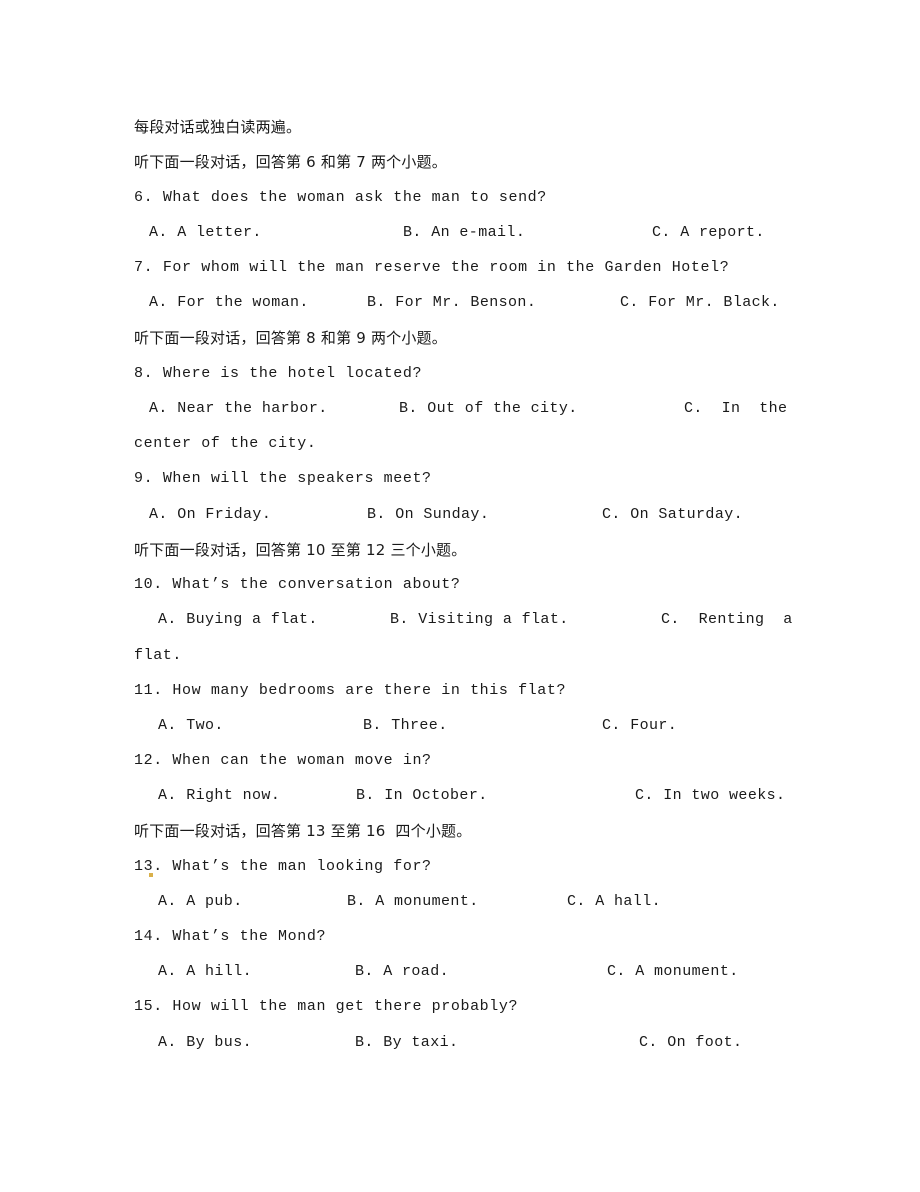 The width and height of the screenshot is (920, 1192). I want to click on option-a: A. Right now., so click(219, 795).